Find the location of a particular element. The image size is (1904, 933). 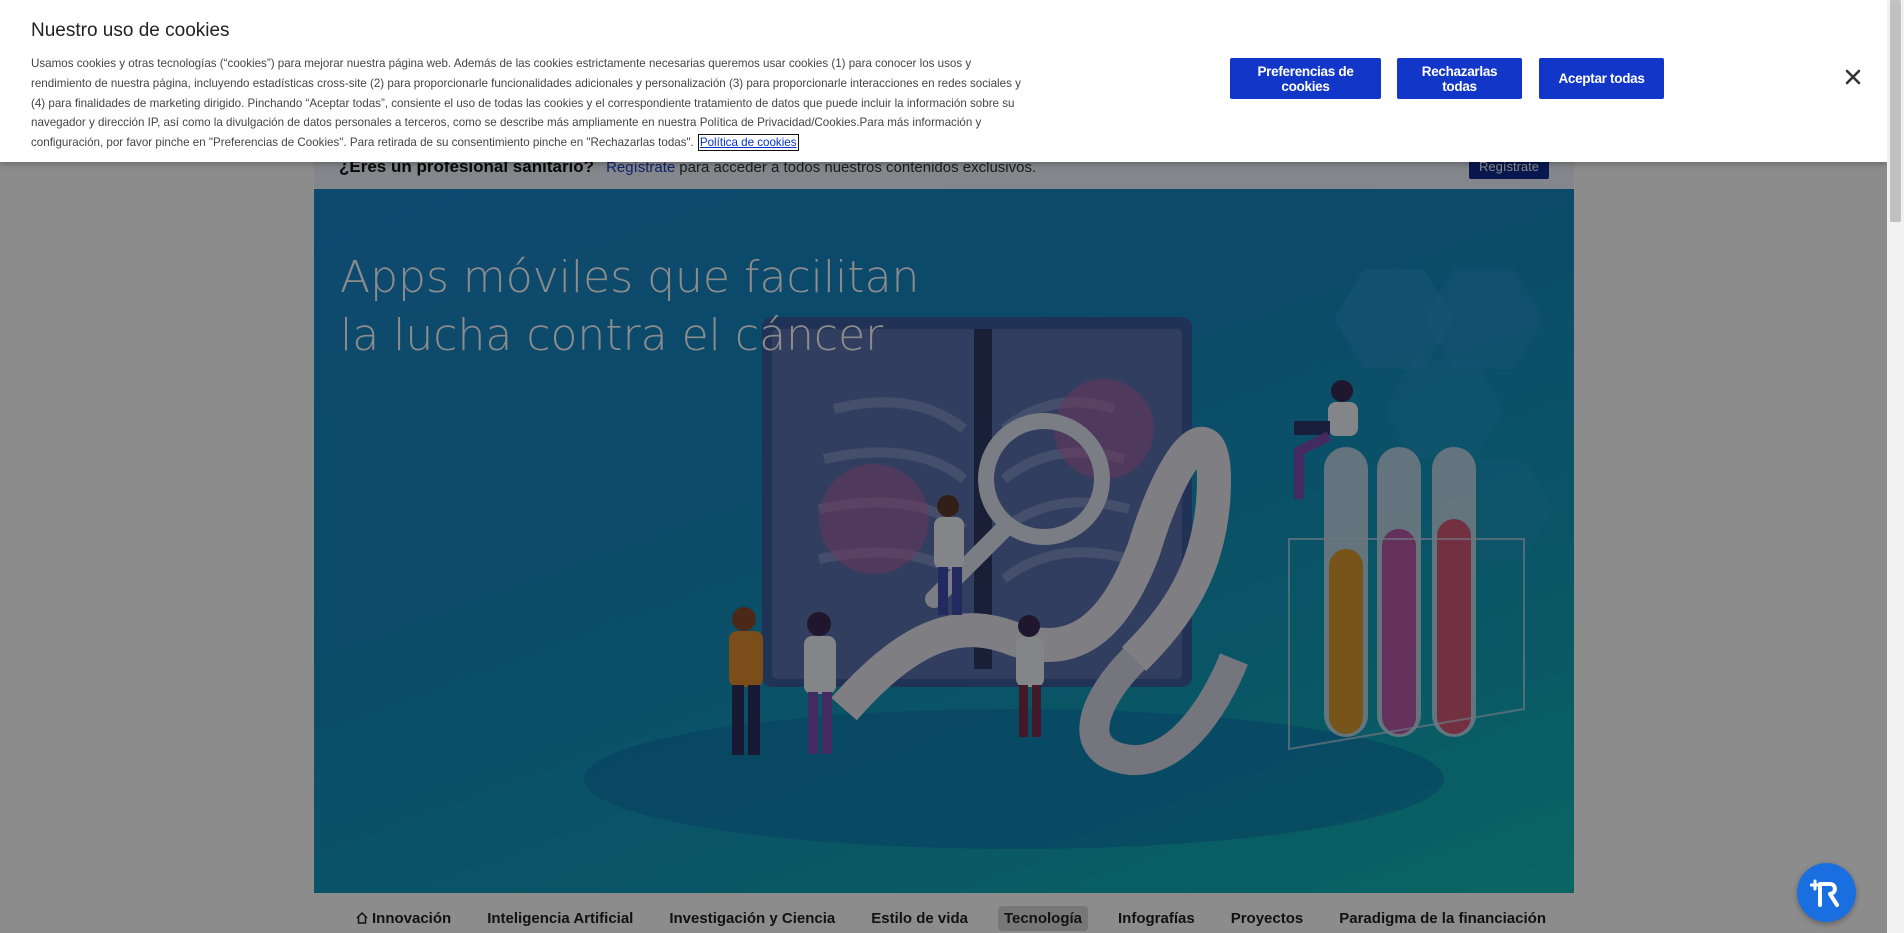

close-icon is located at coordinates (1853, 77).